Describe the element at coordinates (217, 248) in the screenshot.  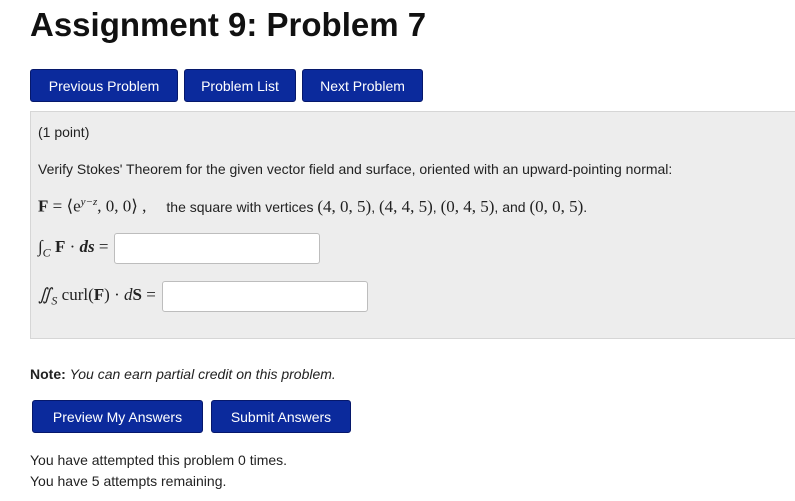
I see `line-integral-answer-input` at that location.